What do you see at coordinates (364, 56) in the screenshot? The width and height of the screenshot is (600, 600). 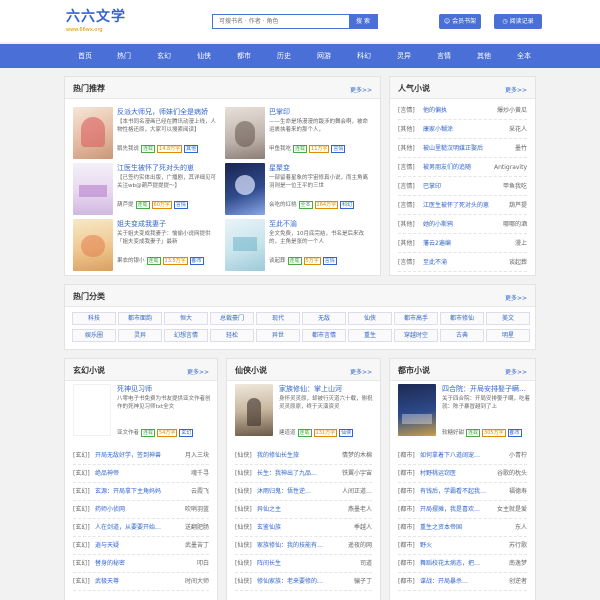 I see `nav-item: 科幻` at bounding box center [364, 56].